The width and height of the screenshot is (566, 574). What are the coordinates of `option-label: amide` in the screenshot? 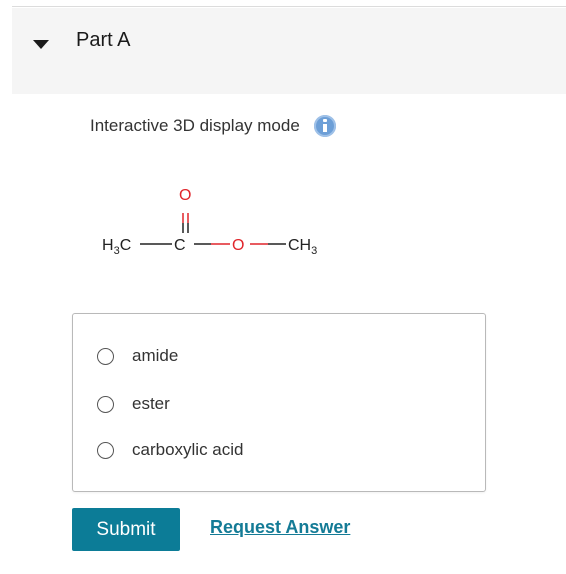 It's located at (155, 355).